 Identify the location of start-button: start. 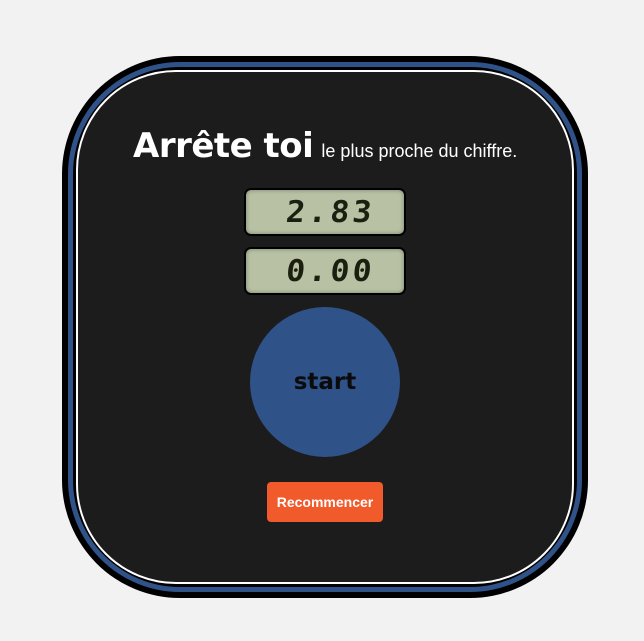
(325, 382).